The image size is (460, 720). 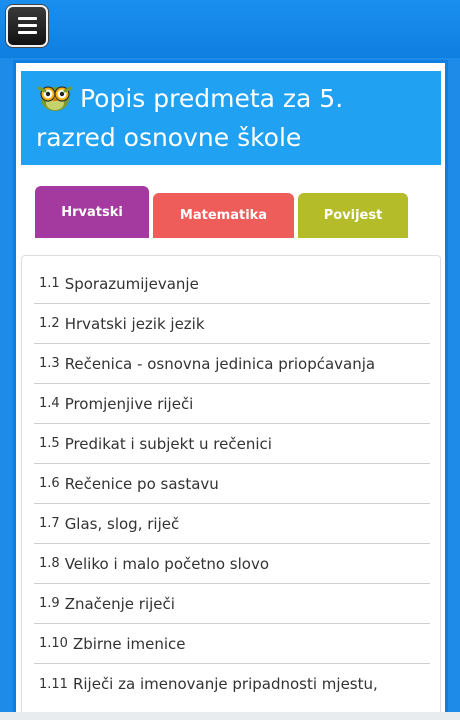 What do you see at coordinates (131, 283) in the screenshot?
I see `lesson-label: Sporazumijevanje` at bounding box center [131, 283].